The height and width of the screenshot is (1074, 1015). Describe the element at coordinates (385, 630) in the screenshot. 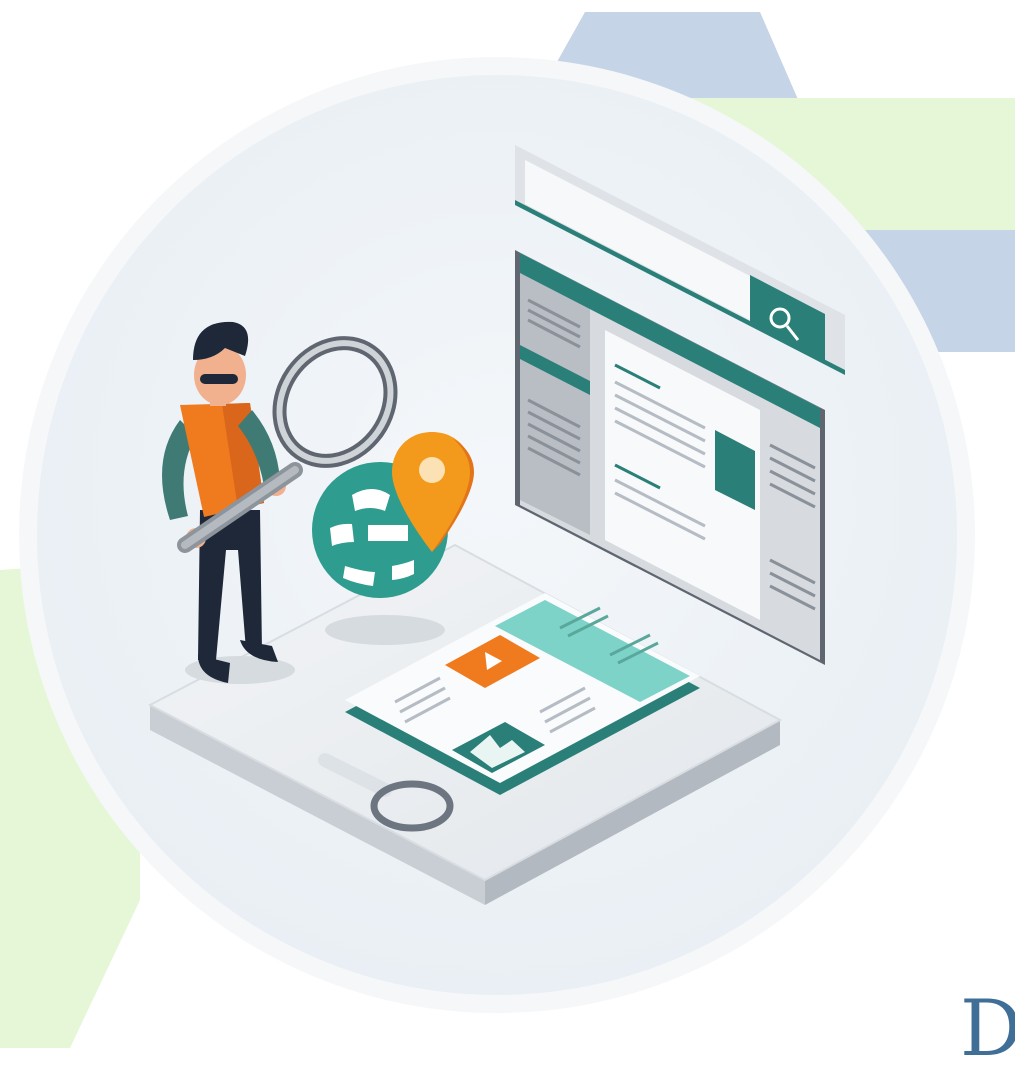

I see `globe-shadow` at that location.